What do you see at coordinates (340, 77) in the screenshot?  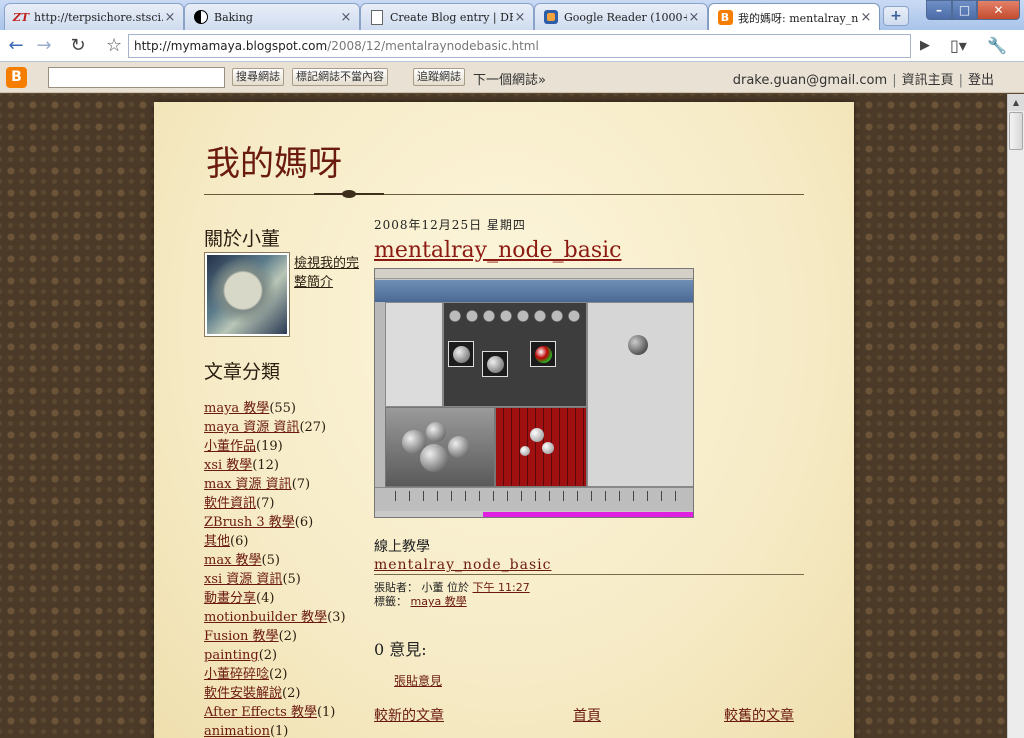 I see `flag-blog-button: 標記網誌不當內容` at bounding box center [340, 77].